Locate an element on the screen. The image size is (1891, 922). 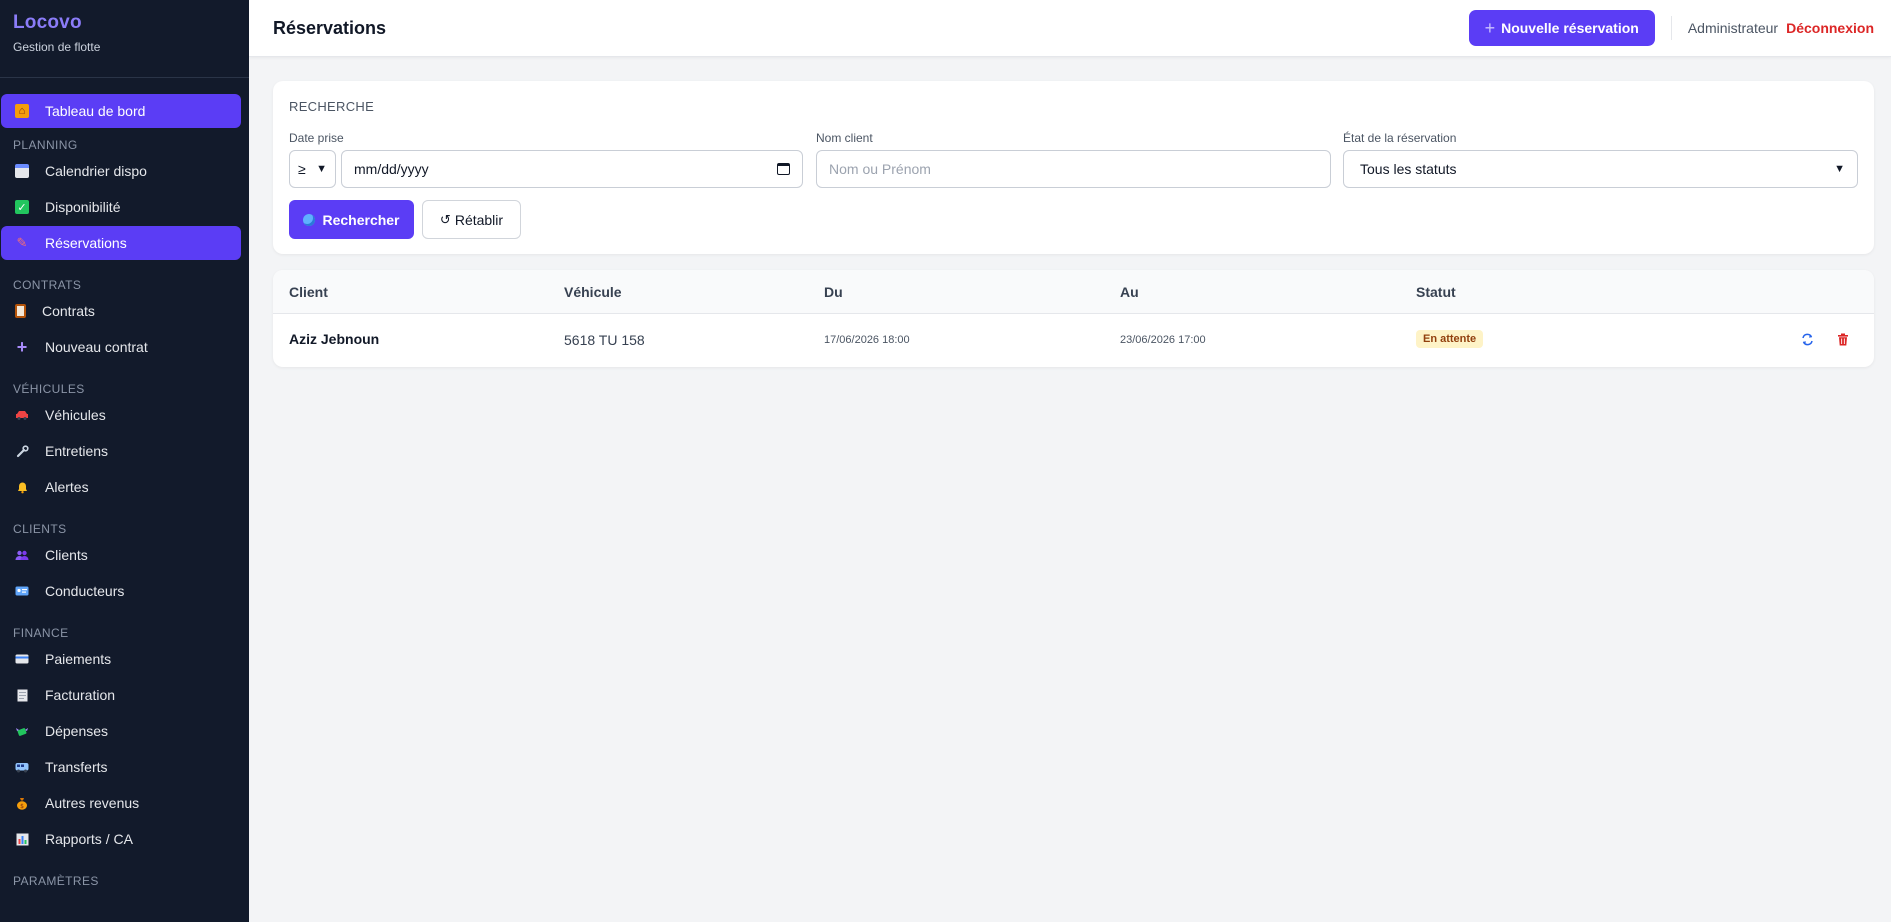
end-date: 23/06/2026 17:00 is located at coordinates (1163, 340).